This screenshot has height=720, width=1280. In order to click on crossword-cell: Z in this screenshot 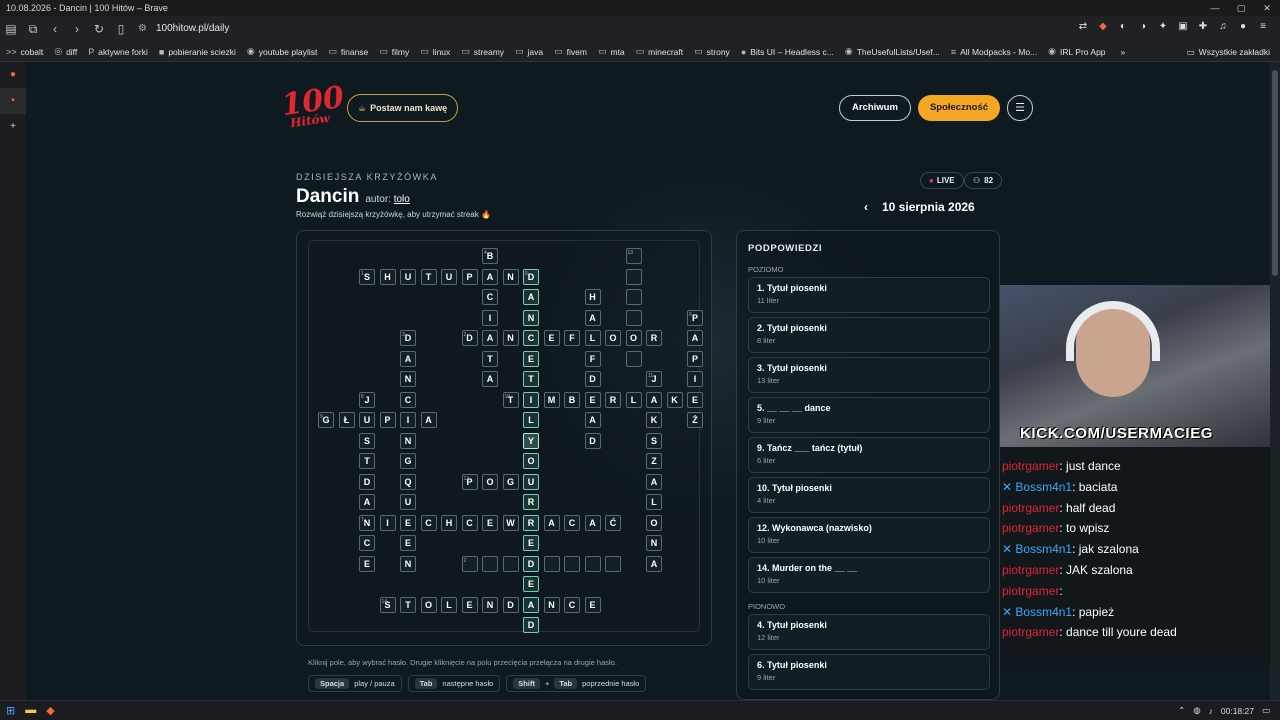, I will do `click(654, 461)`.